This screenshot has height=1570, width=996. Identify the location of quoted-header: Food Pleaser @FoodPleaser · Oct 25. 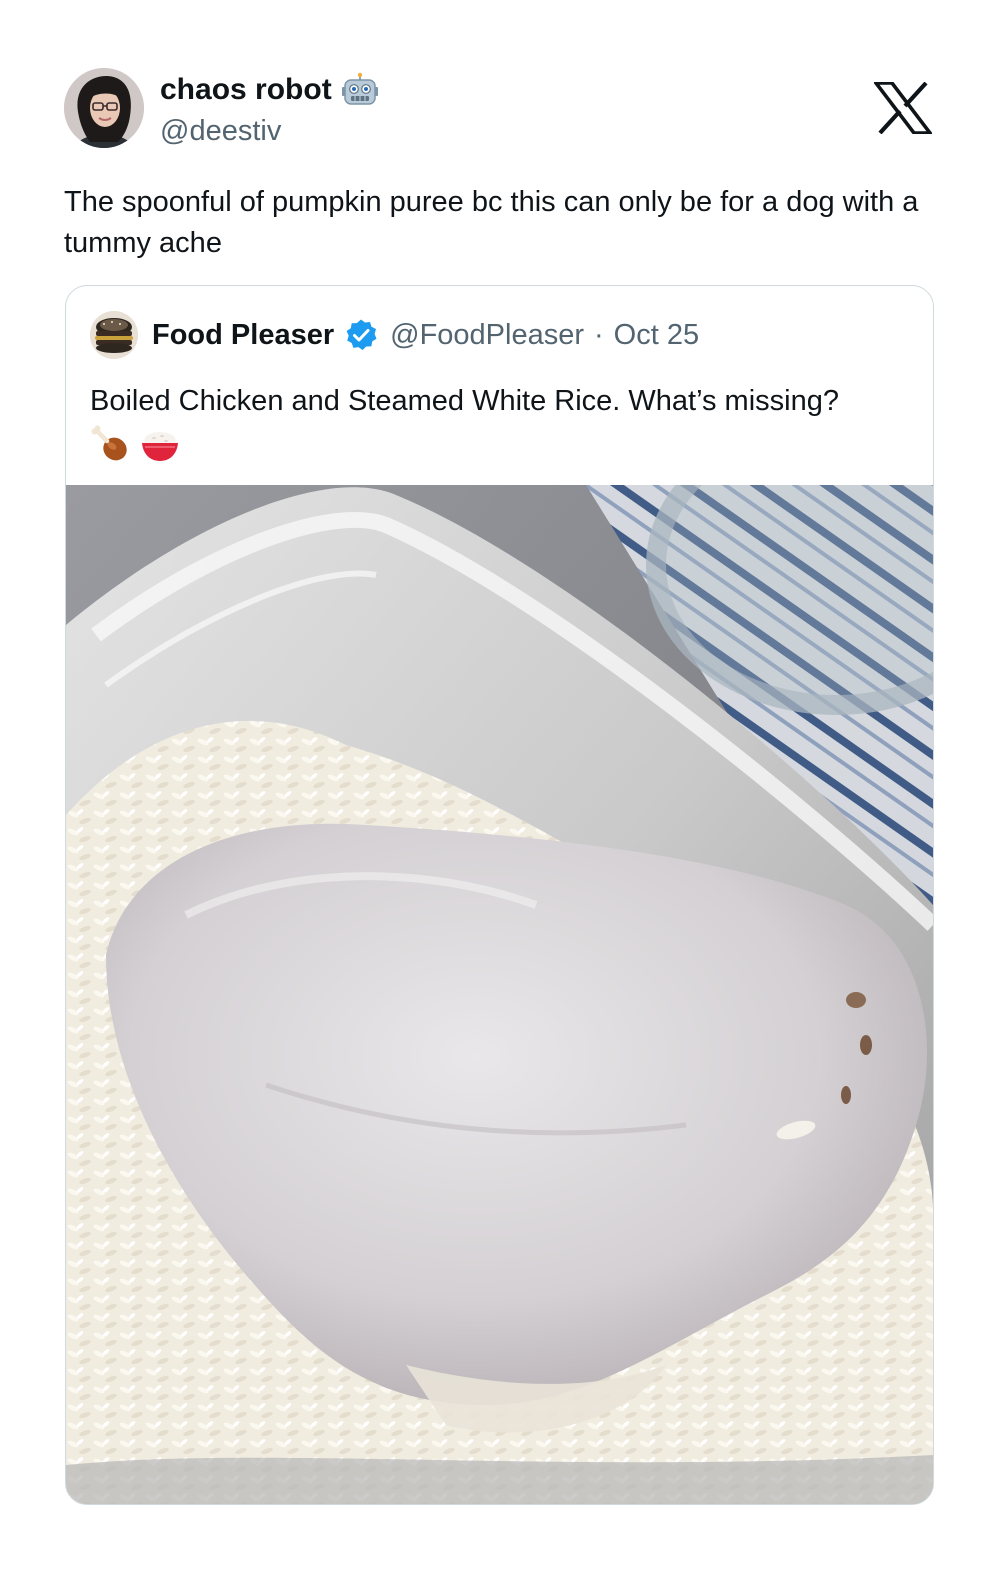
(394, 335).